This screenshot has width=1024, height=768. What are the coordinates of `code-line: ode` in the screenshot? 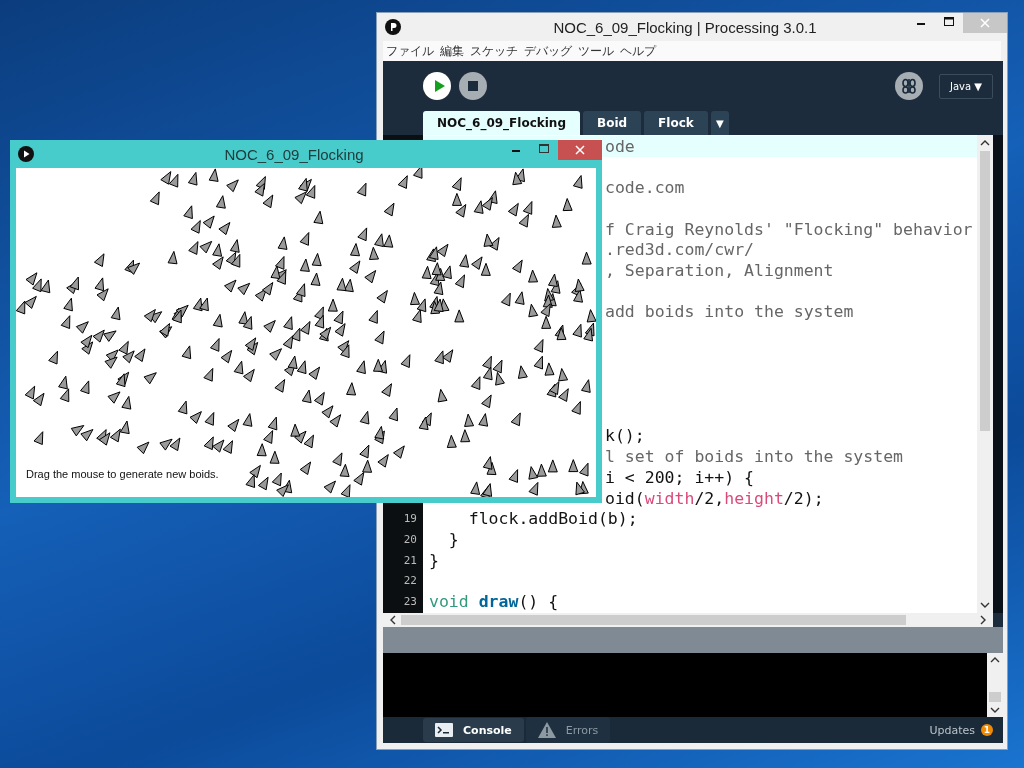 It's located at (620, 146).